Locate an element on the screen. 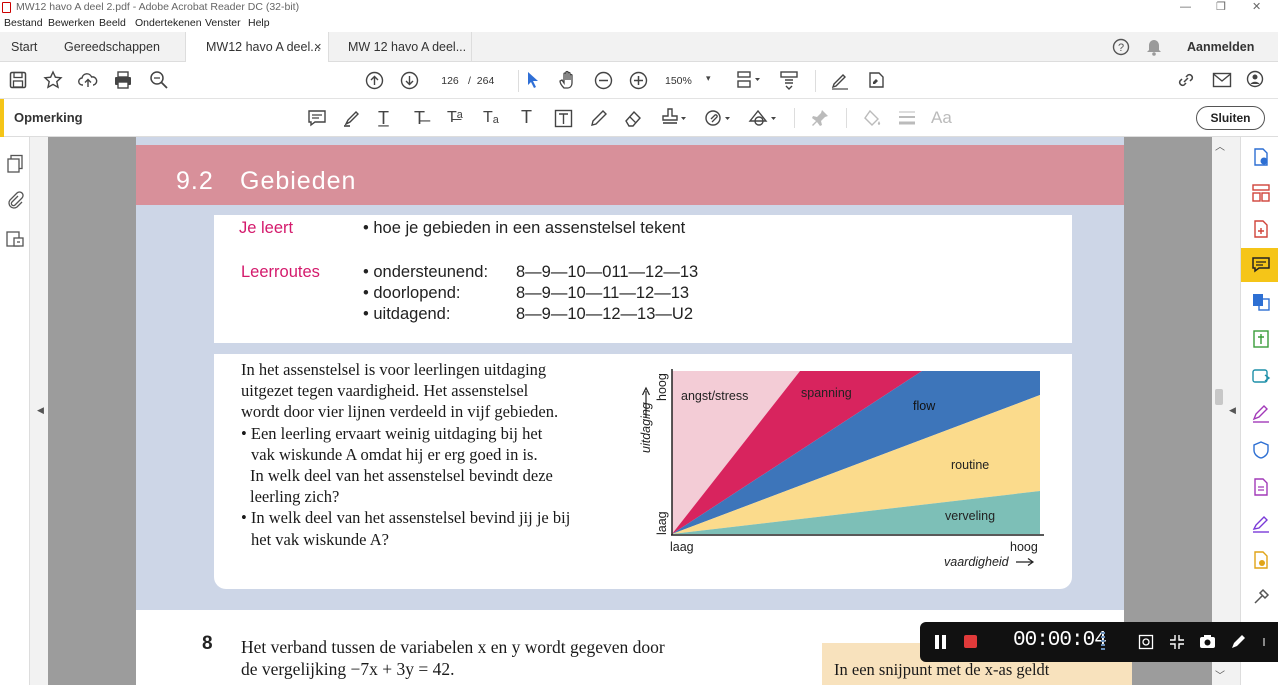  tip-text: In een snijpunt met de x-as geldt is located at coordinates (942, 669).